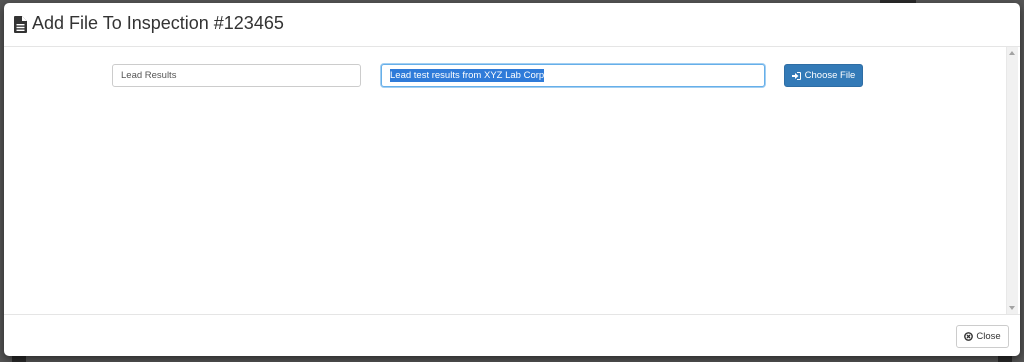 The height and width of the screenshot is (362, 1024). I want to click on modal-footer: Close, so click(512, 335).